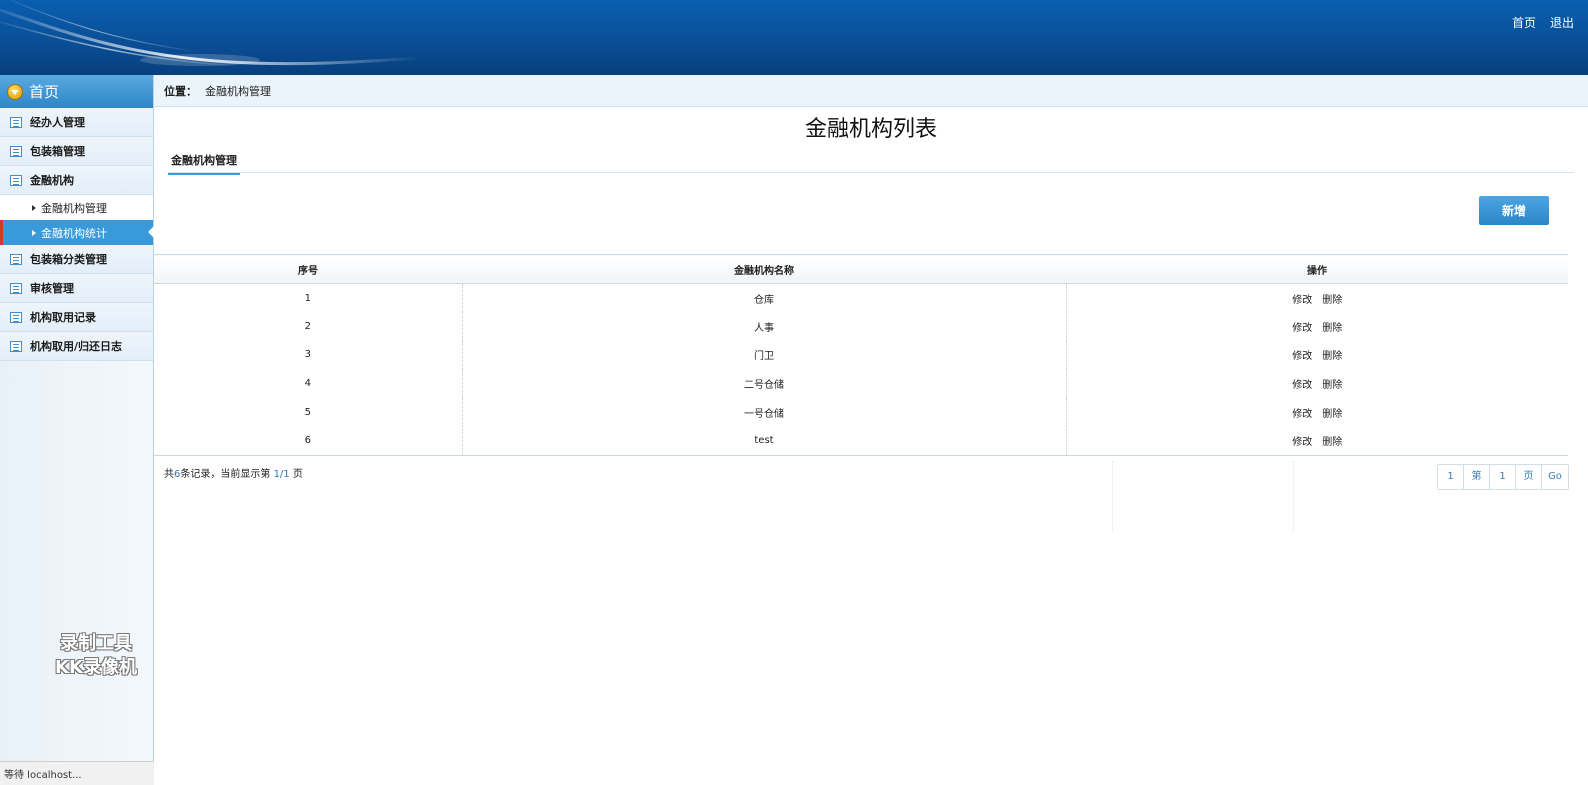 The height and width of the screenshot is (785, 1588). I want to click on sidebar-item-institution-pickup-records: 机构取用记录, so click(76, 317).